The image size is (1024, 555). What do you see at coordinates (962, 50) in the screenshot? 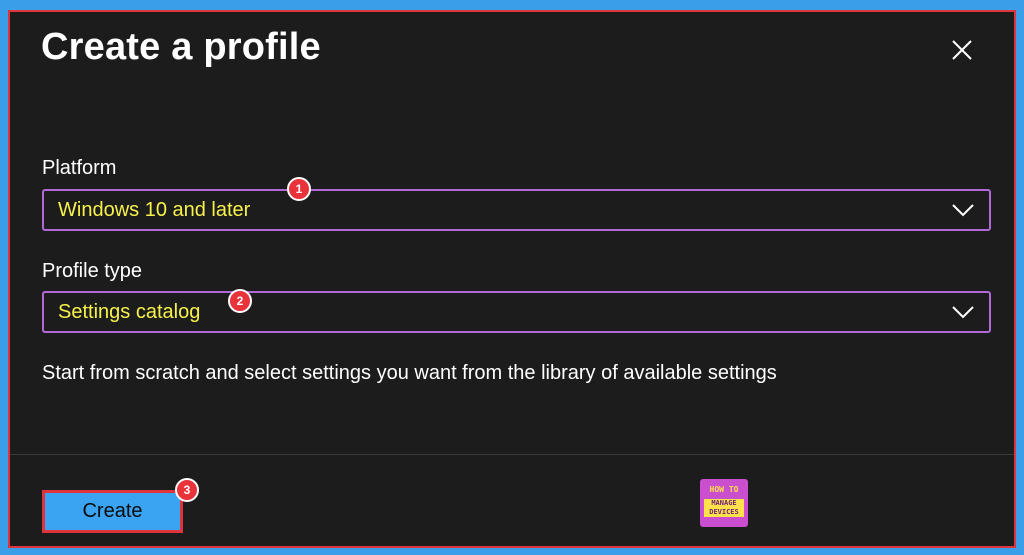
I see `close-icon` at bounding box center [962, 50].